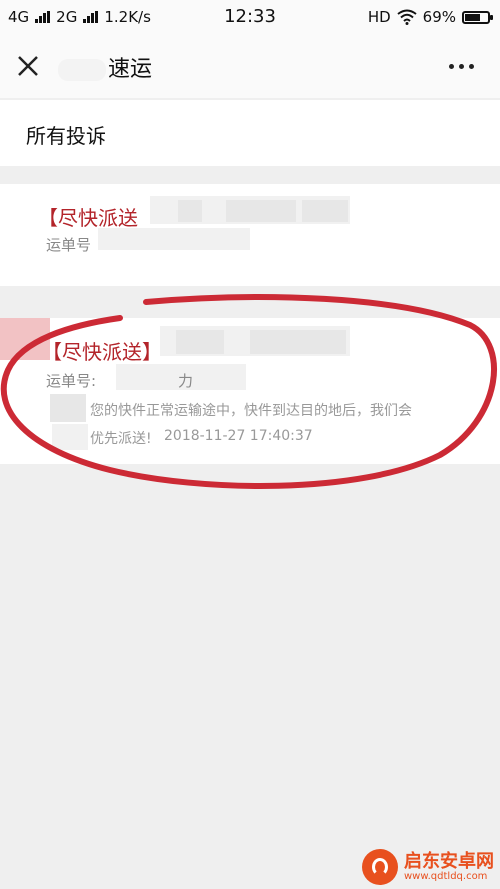 This screenshot has width=500, height=889. What do you see at coordinates (449, 861) in the screenshot?
I see `watermark-name: 启东安卓网` at bounding box center [449, 861].